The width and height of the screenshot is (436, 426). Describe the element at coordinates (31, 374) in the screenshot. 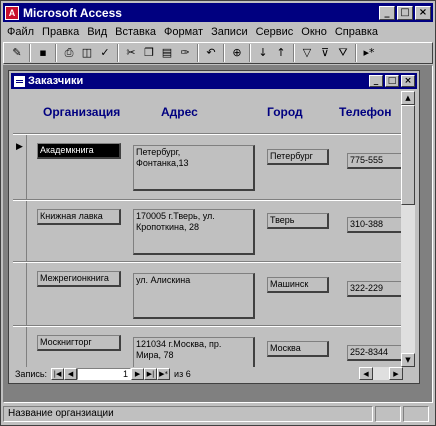

I see `record-label: Запись:` at that location.